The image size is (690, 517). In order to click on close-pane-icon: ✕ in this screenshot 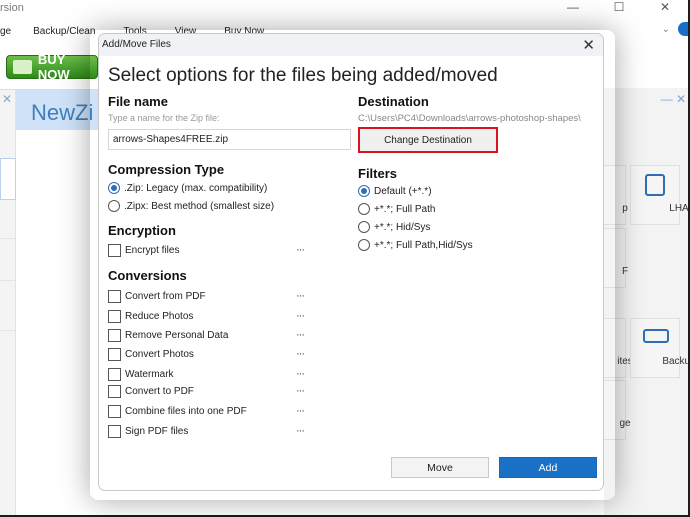, I will do `click(7, 99)`.